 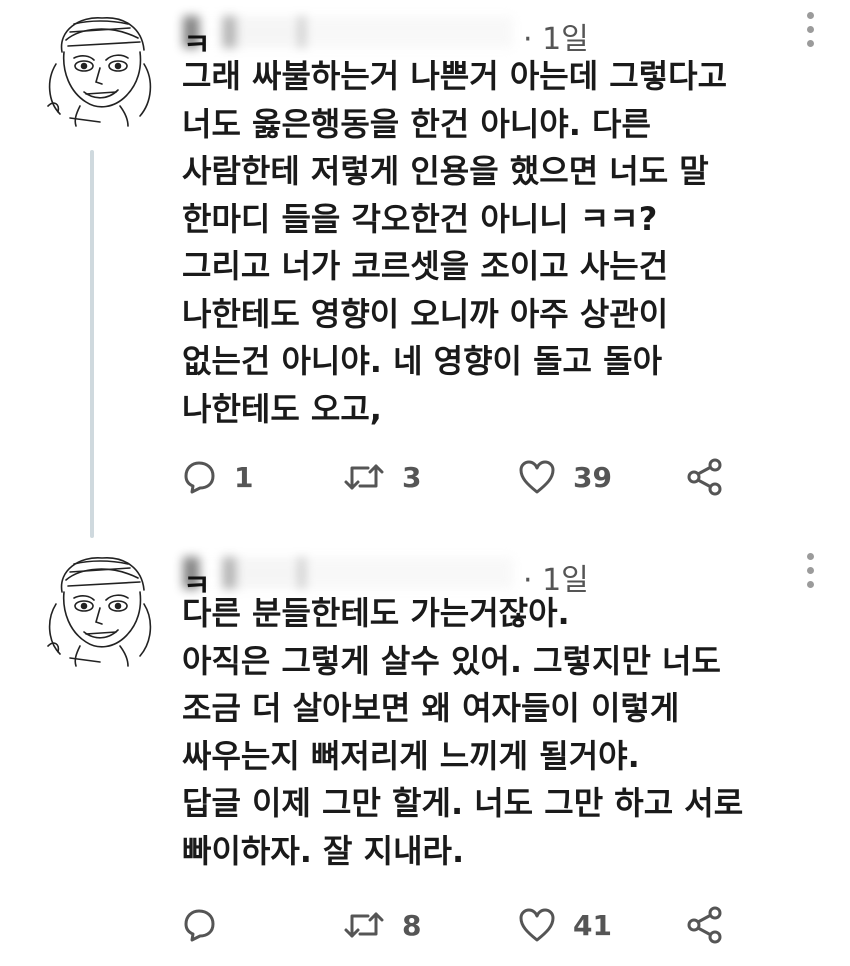 I want to click on like-button: 39, so click(x=564, y=477).